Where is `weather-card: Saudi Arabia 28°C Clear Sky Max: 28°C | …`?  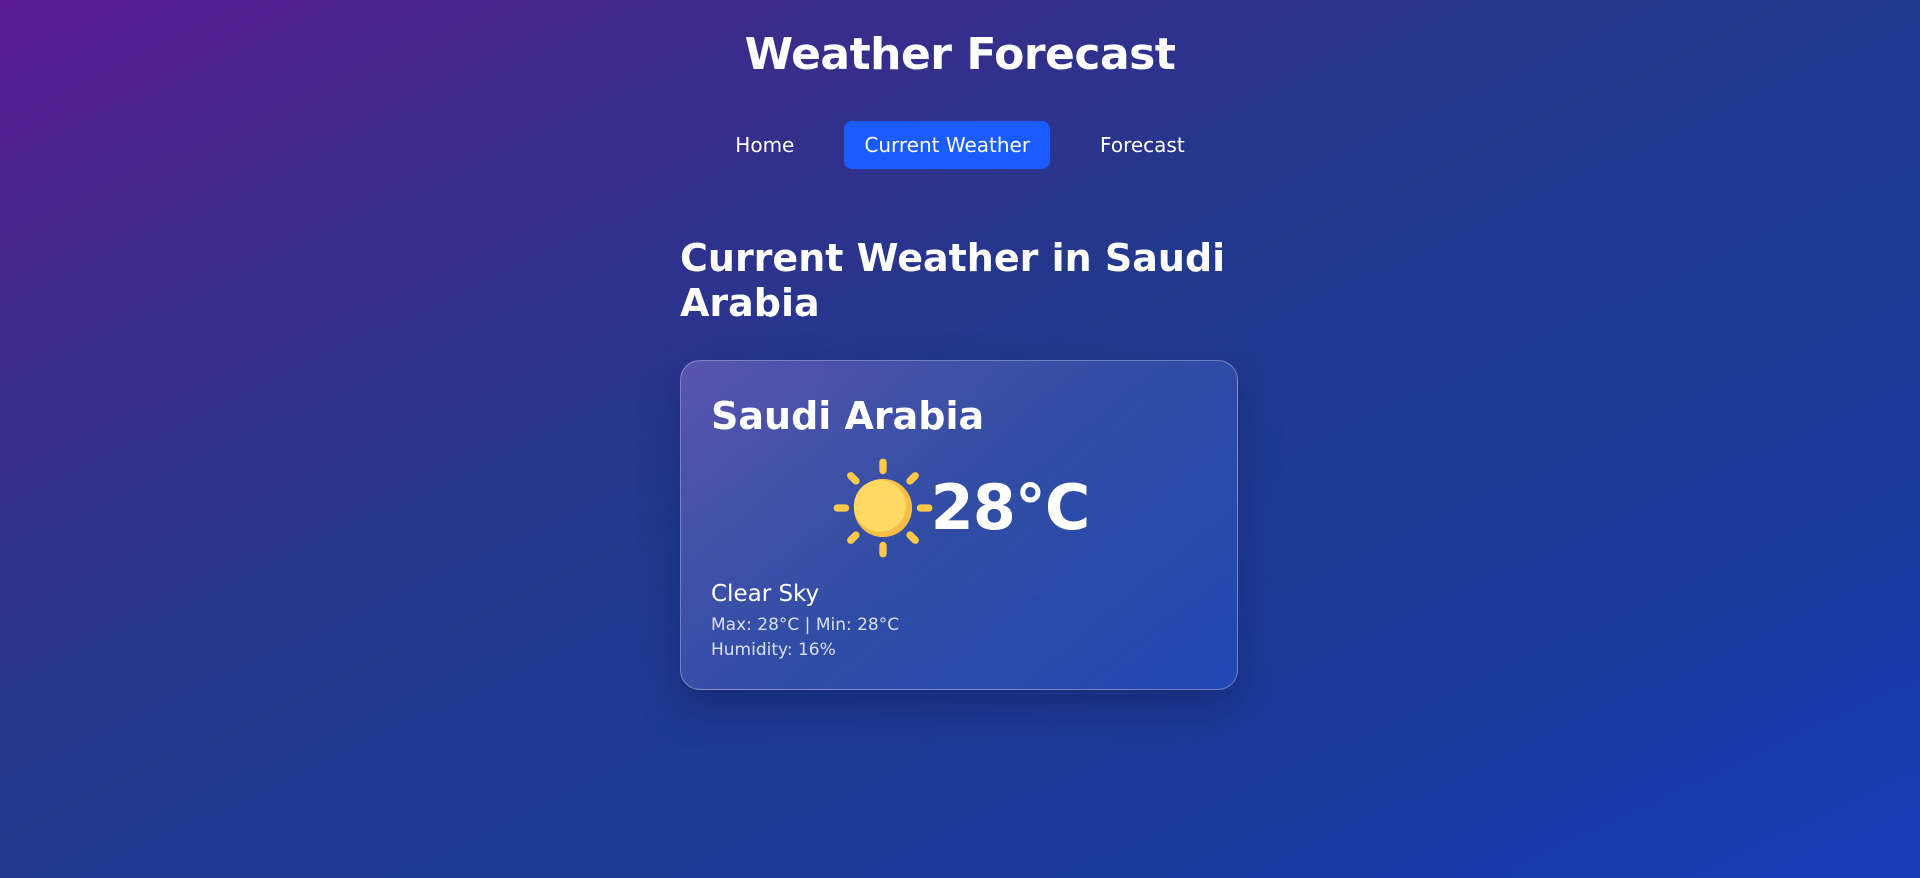 weather-card: Saudi Arabia 28°C Clear Sky Max: 28°C | … is located at coordinates (959, 525).